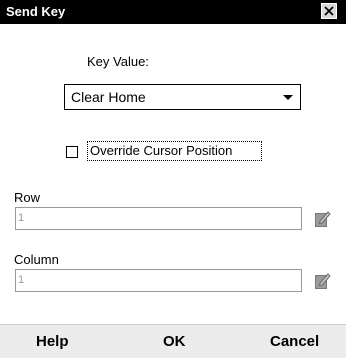  Describe the element at coordinates (158, 280) in the screenshot. I see `column-input: 1` at that location.